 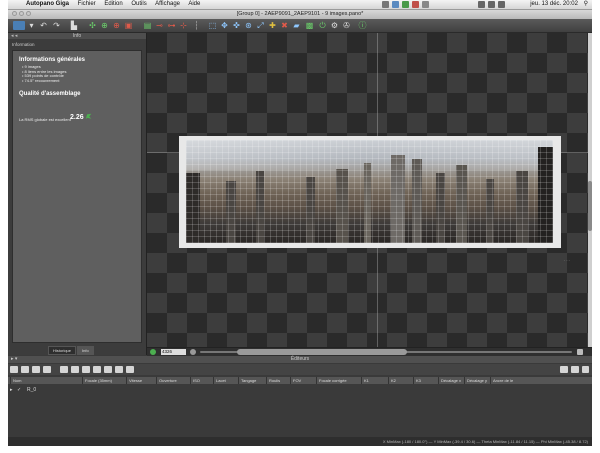 I want to click on volume-icon, so click(x=491, y=4).